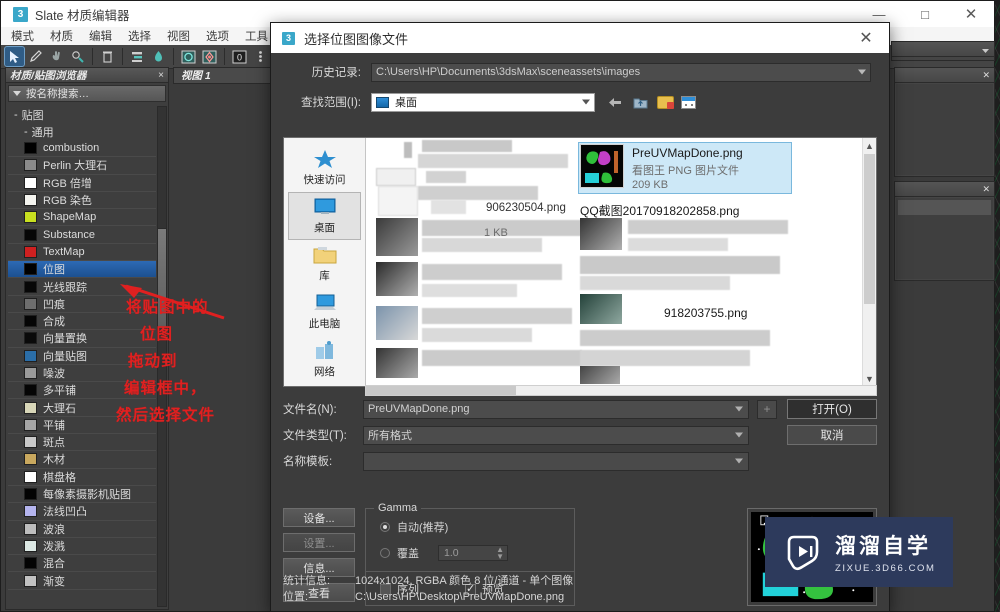 This screenshot has width=1000, height=612. What do you see at coordinates (82, 581) in the screenshot?
I see `browser-item-25: 渐变` at bounding box center [82, 581].